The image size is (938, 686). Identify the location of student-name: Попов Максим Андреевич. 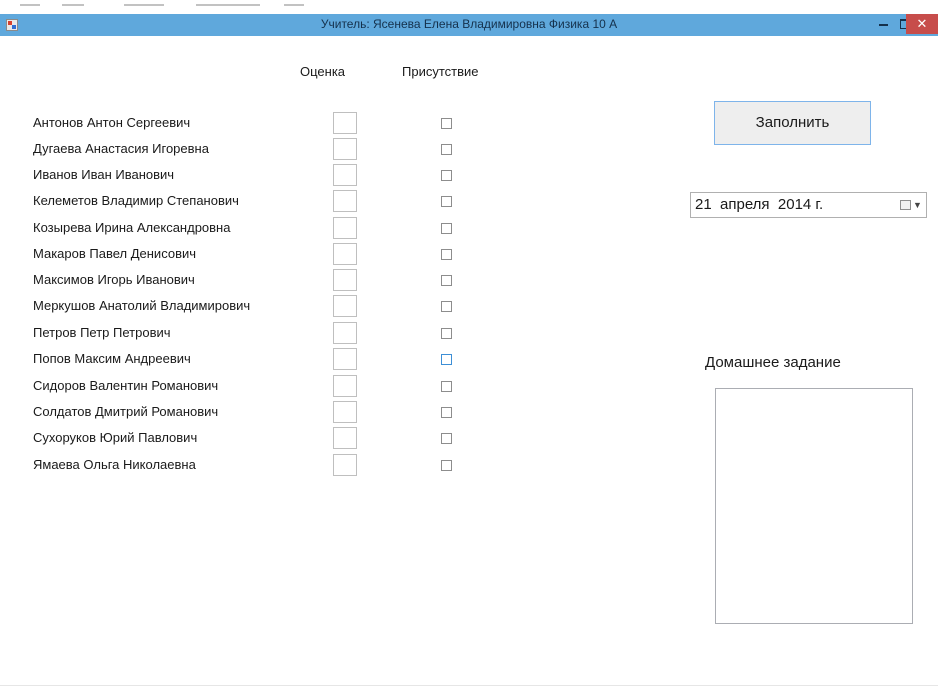
(112, 358).